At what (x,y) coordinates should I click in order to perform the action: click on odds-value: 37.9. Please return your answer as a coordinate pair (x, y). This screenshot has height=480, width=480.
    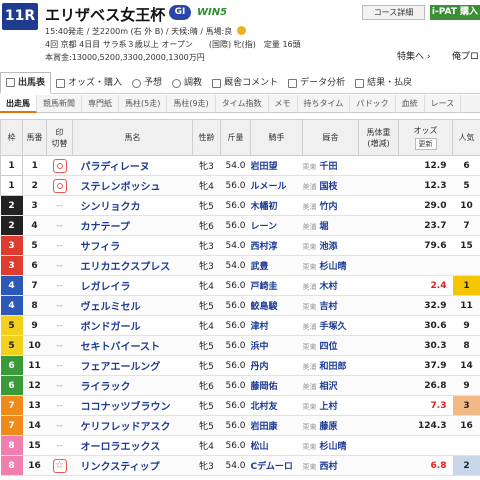
    Looking at the image, I should click on (425, 365).